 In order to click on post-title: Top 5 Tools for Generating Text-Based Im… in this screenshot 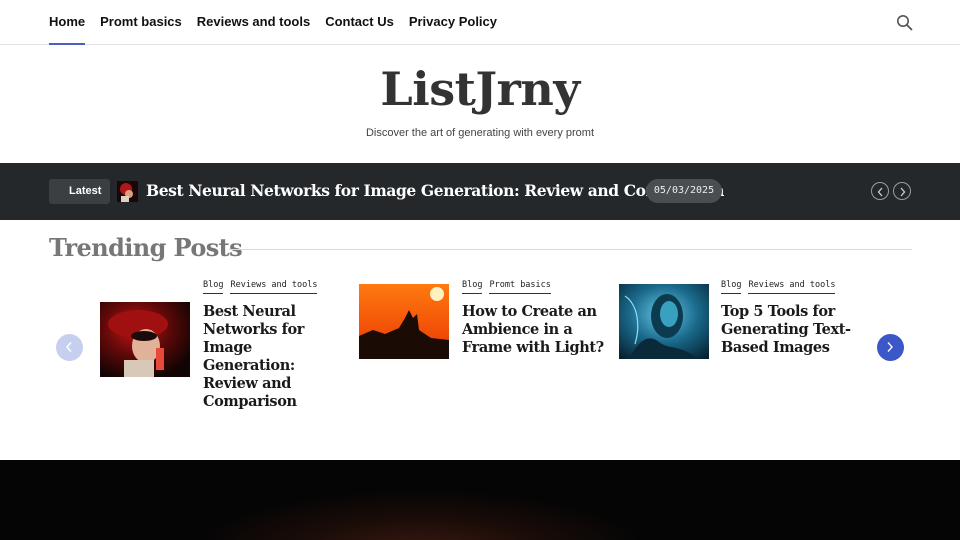, I will do `click(791, 330)`.